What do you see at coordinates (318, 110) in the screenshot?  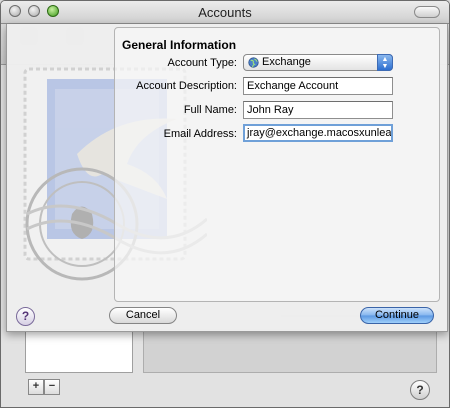 I see `full-name-field: John Ray` at bounding box center [318, 110].